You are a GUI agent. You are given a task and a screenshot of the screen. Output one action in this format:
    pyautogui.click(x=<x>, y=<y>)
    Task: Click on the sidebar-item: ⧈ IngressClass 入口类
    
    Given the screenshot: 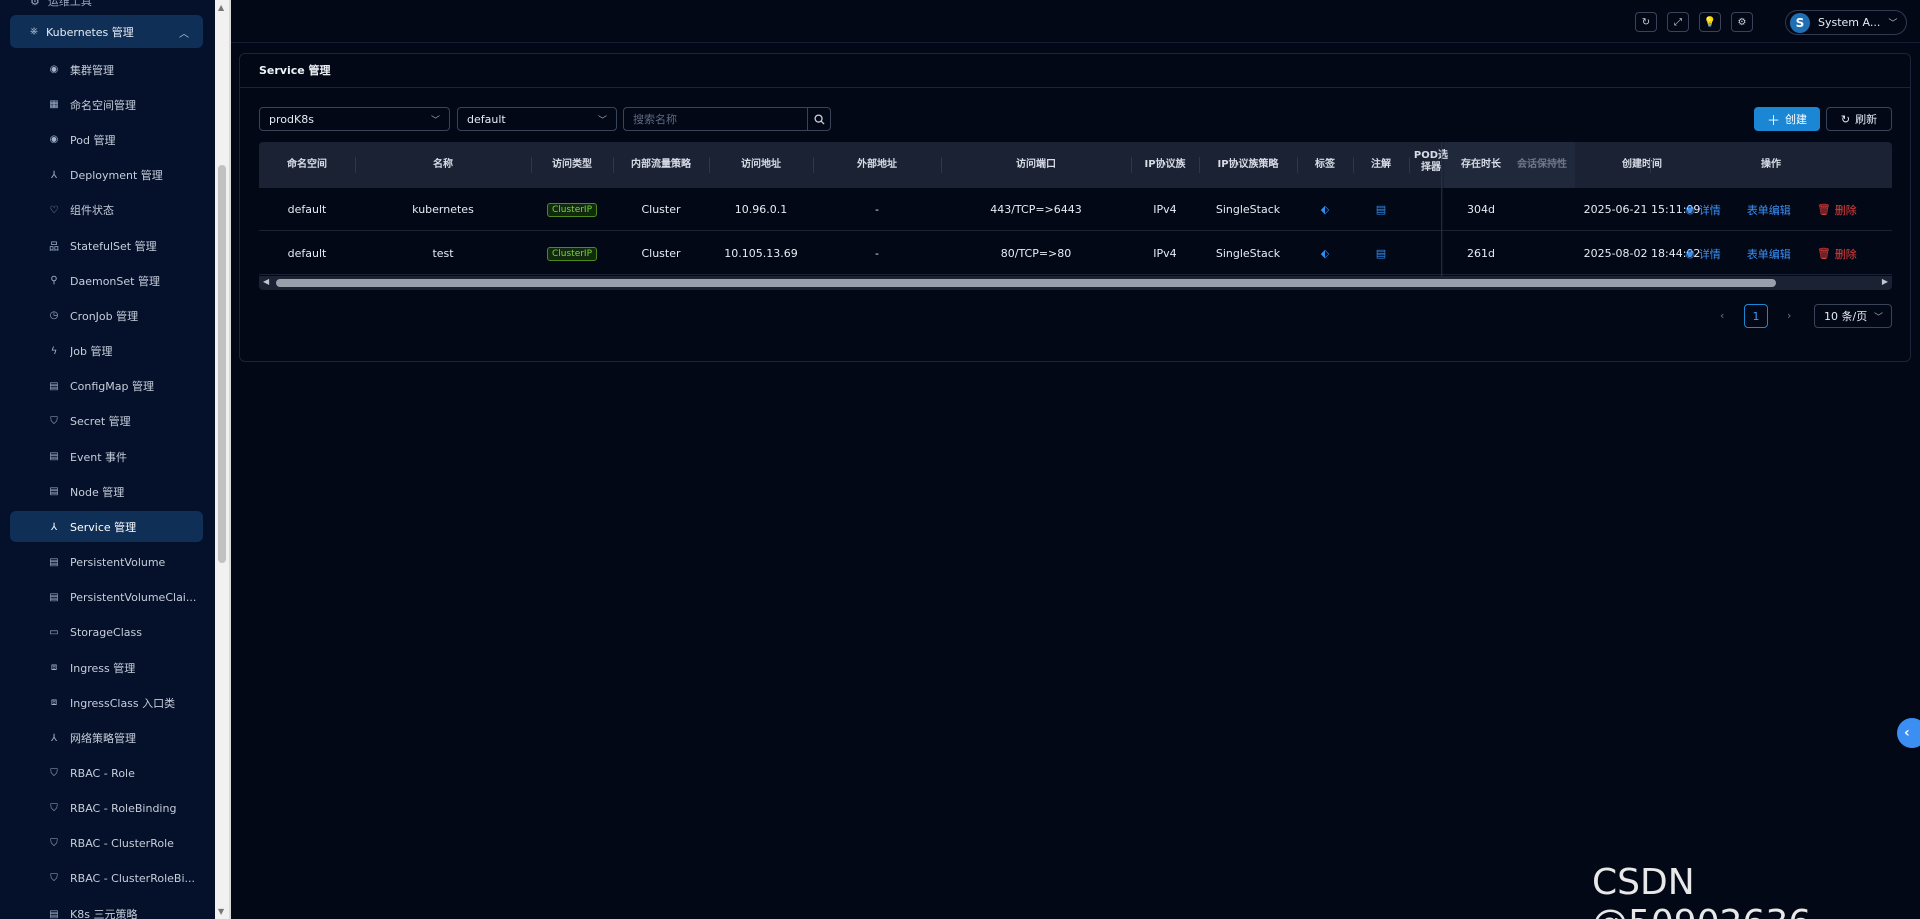 What is the action you would take?
    pyautogui.click(x=107, y=702)
    